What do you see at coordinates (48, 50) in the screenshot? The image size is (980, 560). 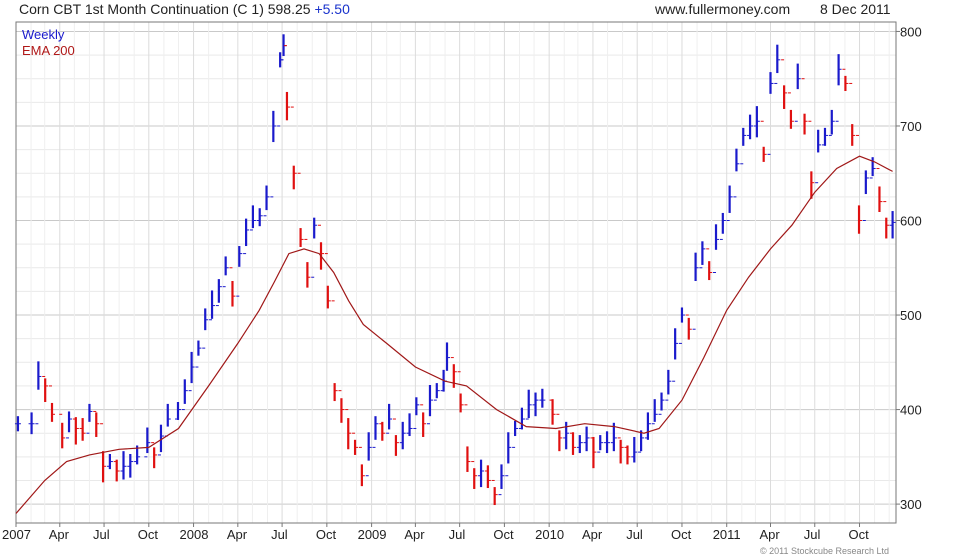 I see `legend-ema: EMA 200` at bounding box center [48, 50].